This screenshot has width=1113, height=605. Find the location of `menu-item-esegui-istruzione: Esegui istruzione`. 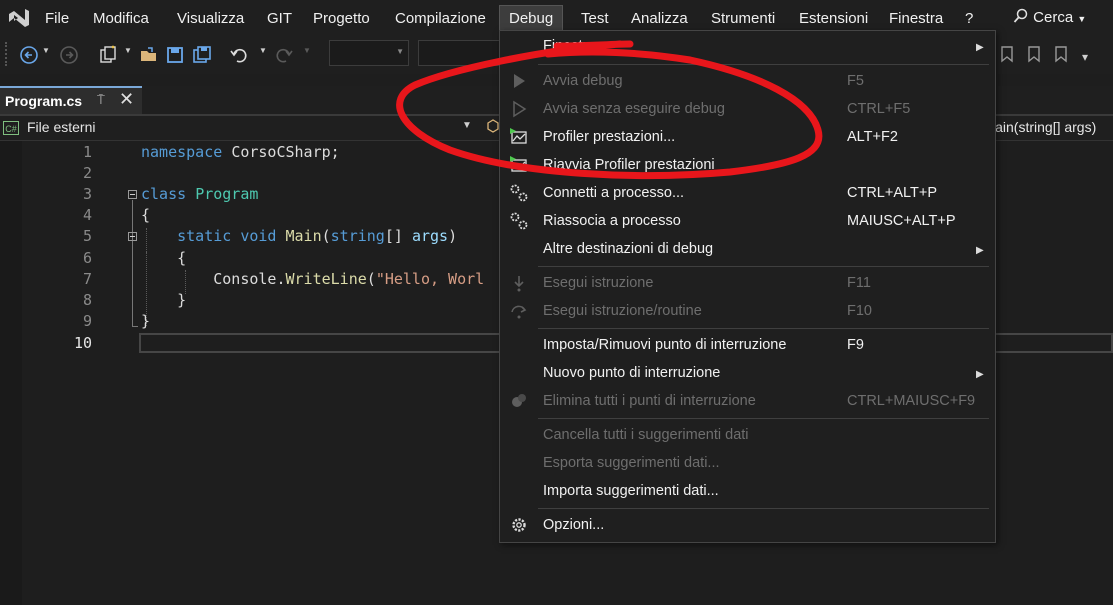

menu-item-esegui-istruzione: Esegui istruzione is located at coordinates (598, 283).